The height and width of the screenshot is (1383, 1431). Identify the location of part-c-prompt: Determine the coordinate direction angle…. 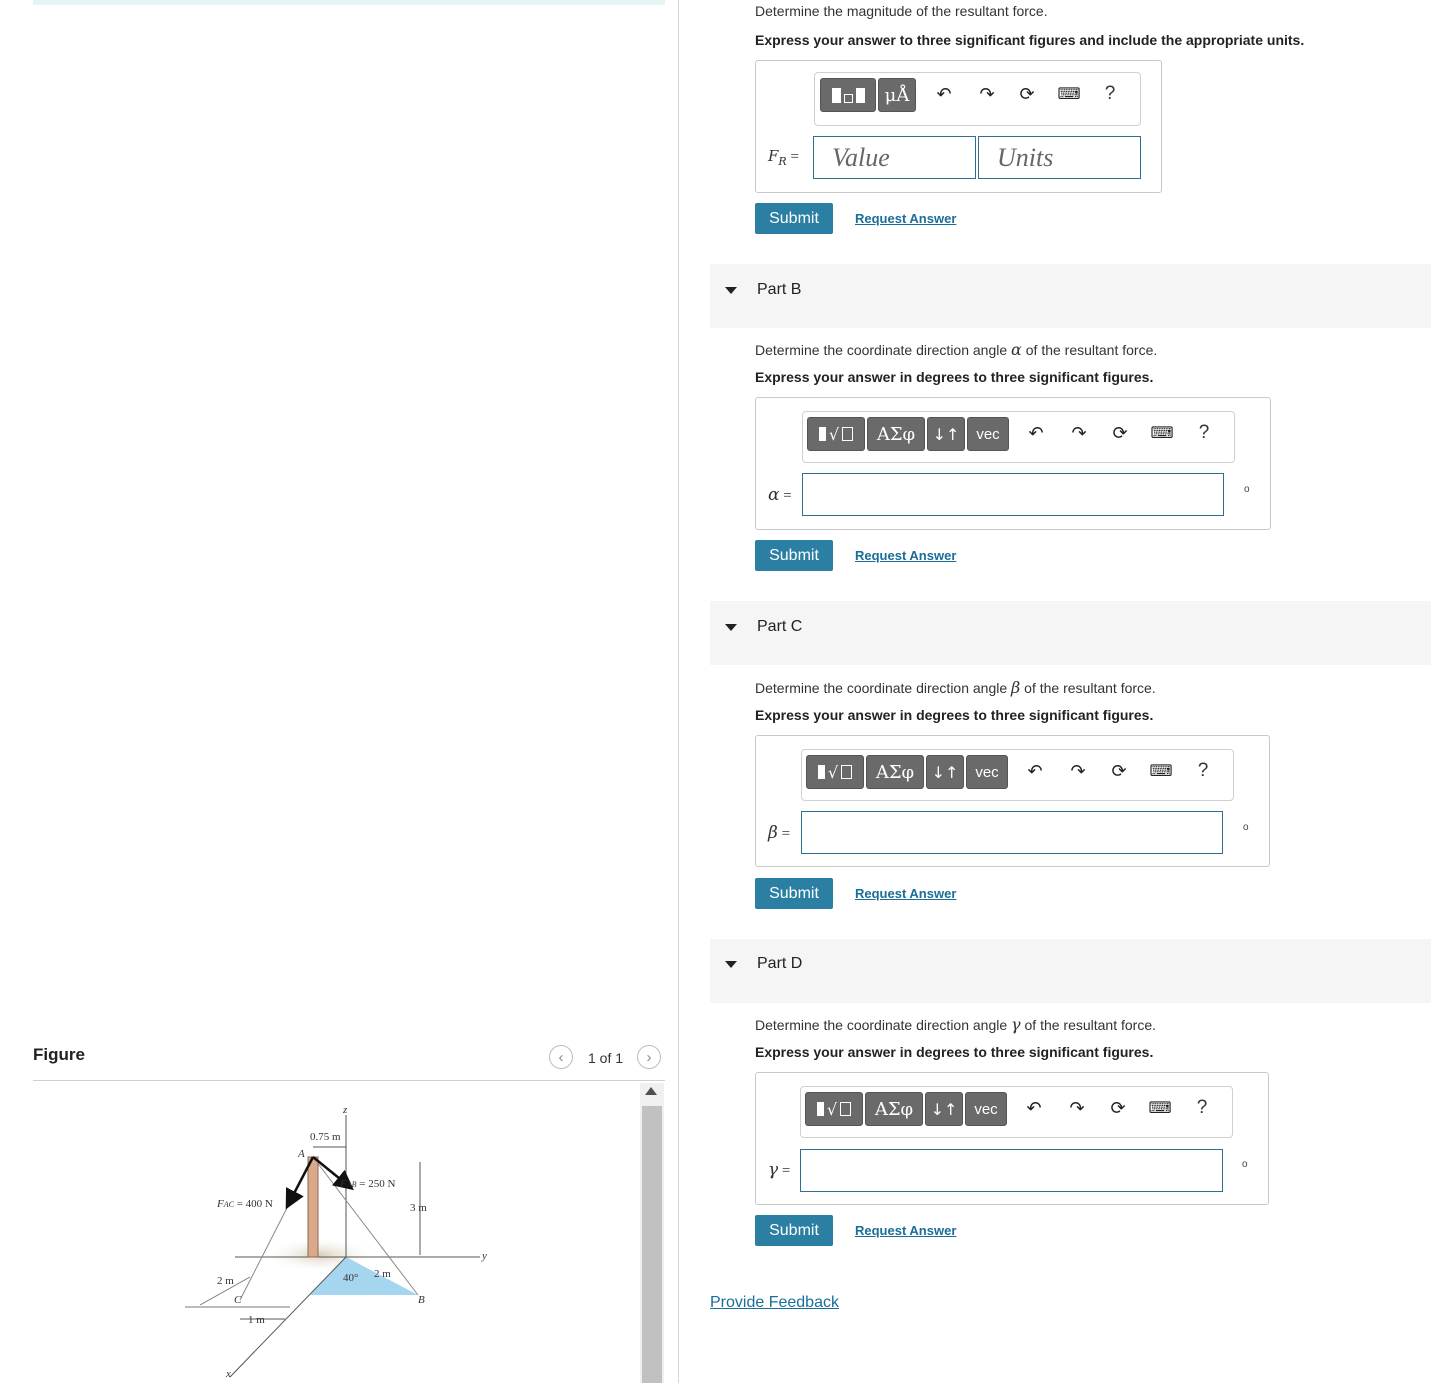
(955, 687).